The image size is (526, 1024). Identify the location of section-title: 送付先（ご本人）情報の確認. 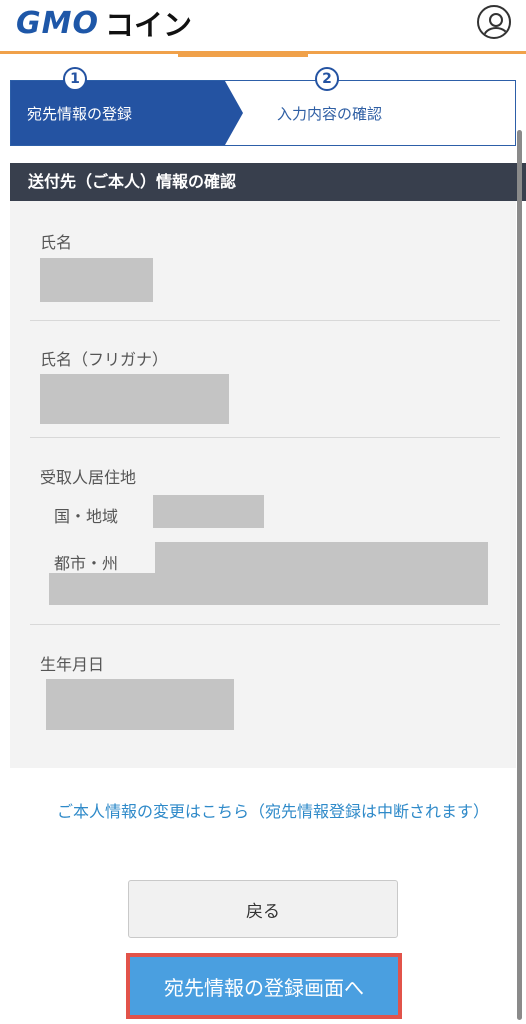
(268, 182).